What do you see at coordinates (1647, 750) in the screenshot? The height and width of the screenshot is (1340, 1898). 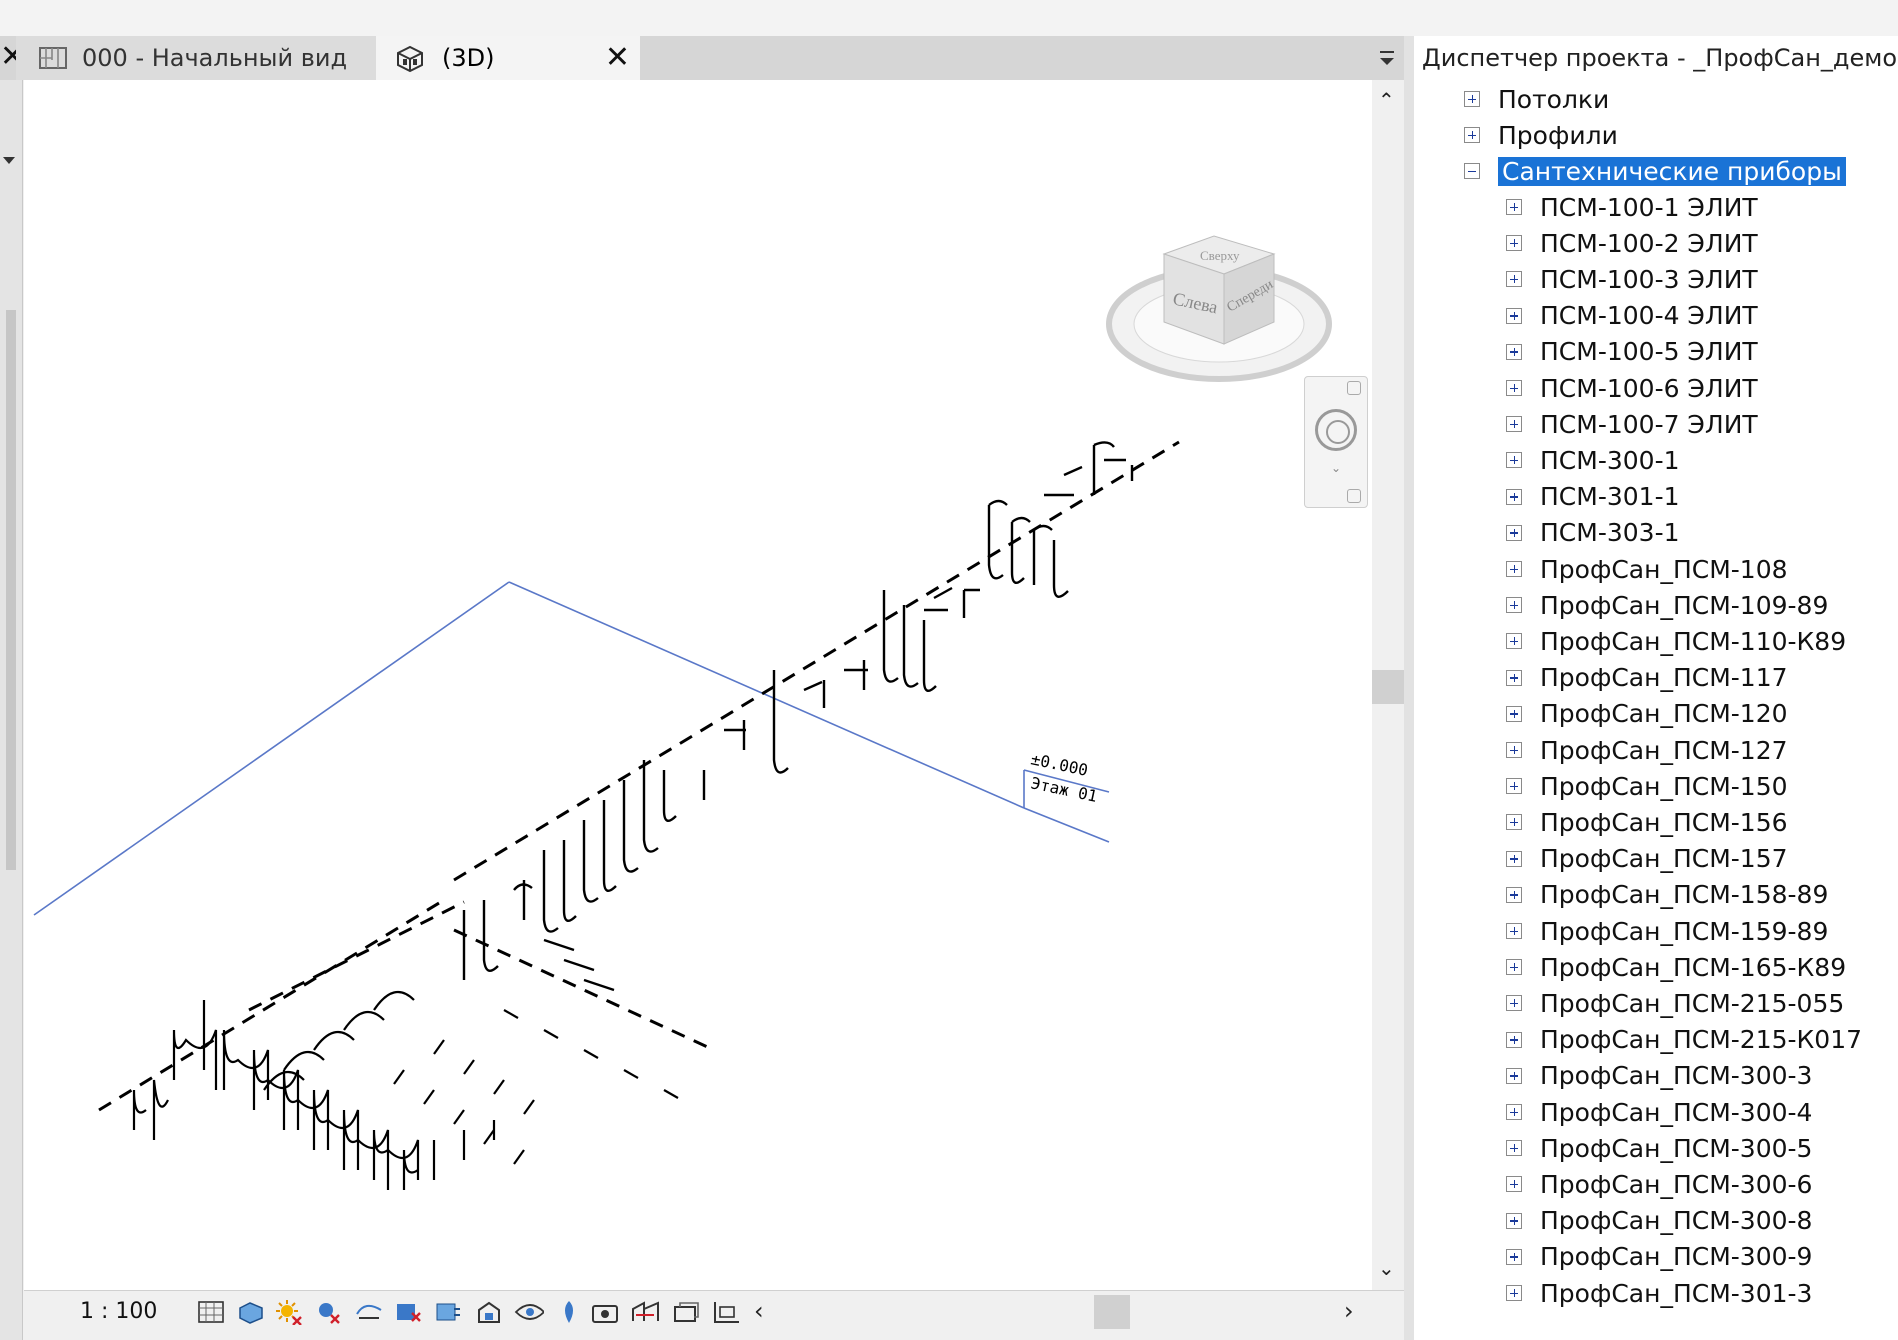 I see `tree-item-fixture-family: ПрофСан_ПСМ-127` at bounding box center [1647, 750].